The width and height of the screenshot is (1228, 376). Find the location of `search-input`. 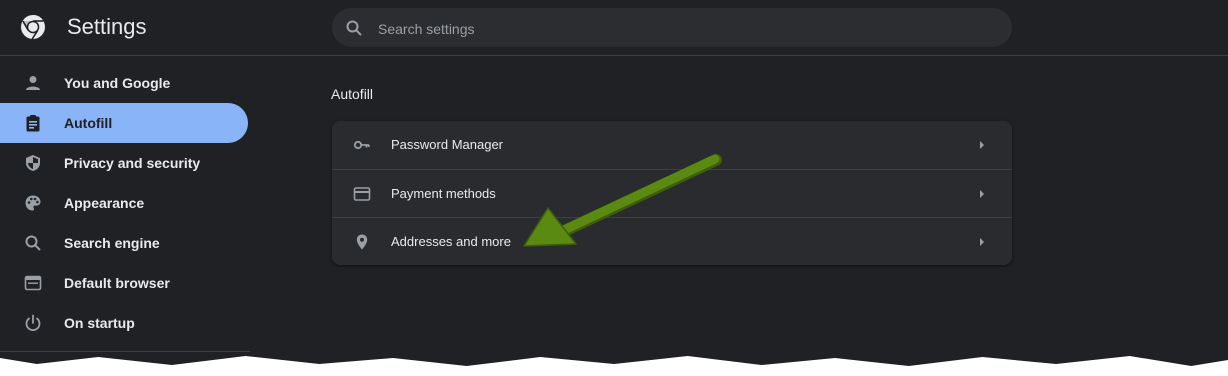

search-input is located at coordinates (678, 28).